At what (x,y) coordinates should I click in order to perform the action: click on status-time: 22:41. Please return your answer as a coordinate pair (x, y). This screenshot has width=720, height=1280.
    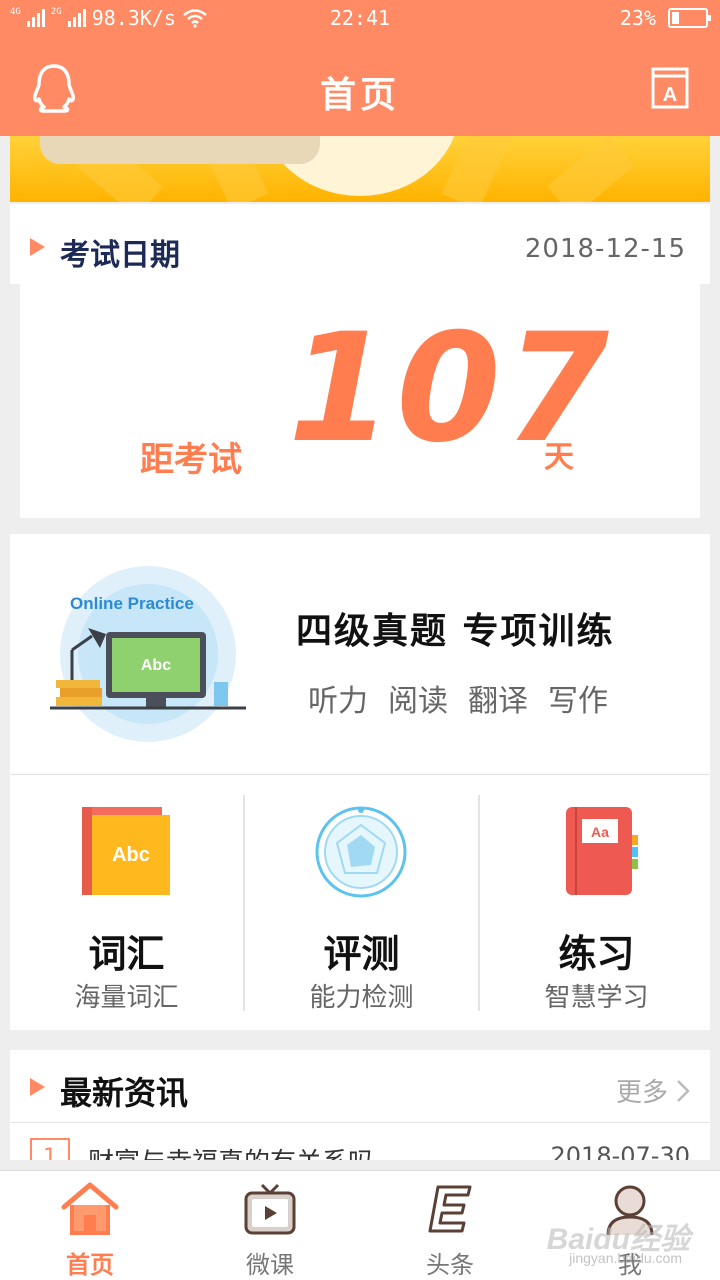
    Looking at the image, I should click on (360, 18).